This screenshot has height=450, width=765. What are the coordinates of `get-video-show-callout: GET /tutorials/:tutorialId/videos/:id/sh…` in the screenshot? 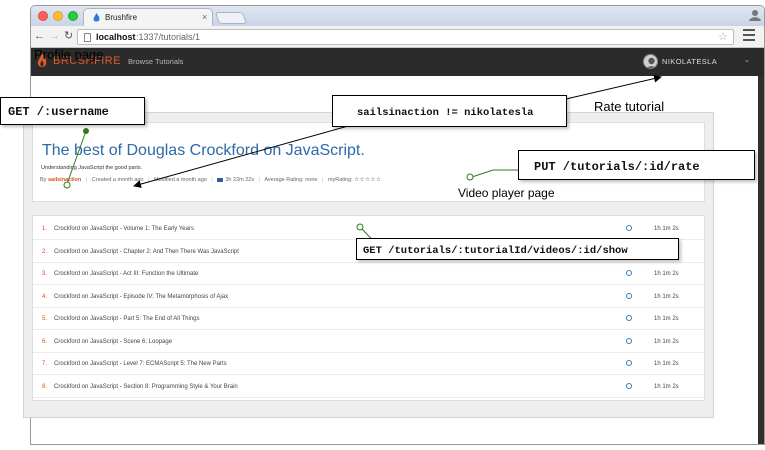 It's located at (517, 249).